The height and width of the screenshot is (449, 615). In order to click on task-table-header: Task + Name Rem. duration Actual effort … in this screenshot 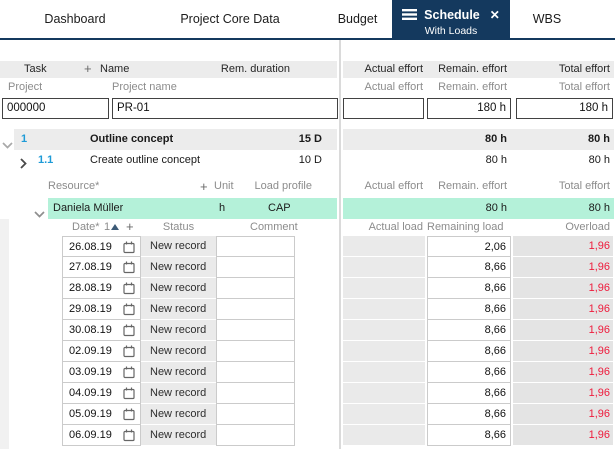, I will do `click(307, 69)`.